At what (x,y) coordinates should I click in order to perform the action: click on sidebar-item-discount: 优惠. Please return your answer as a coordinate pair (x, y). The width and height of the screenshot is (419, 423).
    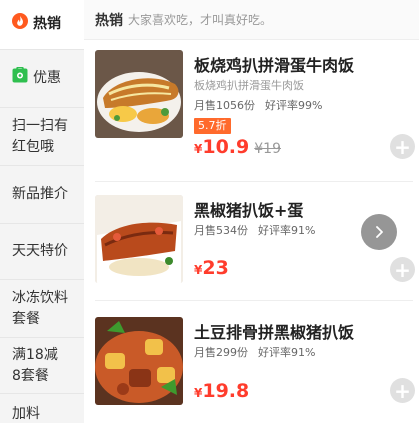
    Looking at the image, I should click on (42, 79).